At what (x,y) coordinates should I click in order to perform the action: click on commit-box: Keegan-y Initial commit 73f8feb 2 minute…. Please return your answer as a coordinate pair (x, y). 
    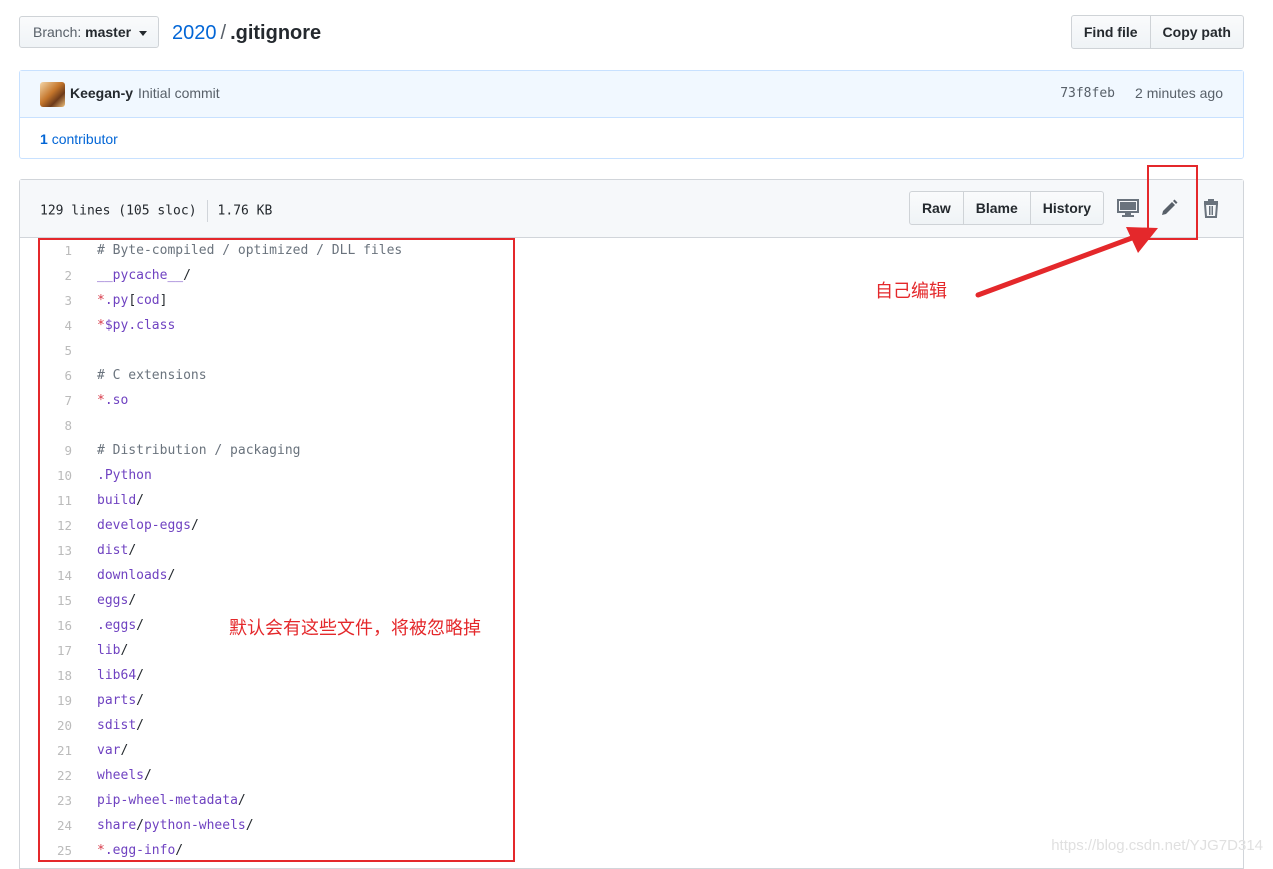
    Looking at the image, I should click on (631, 114).